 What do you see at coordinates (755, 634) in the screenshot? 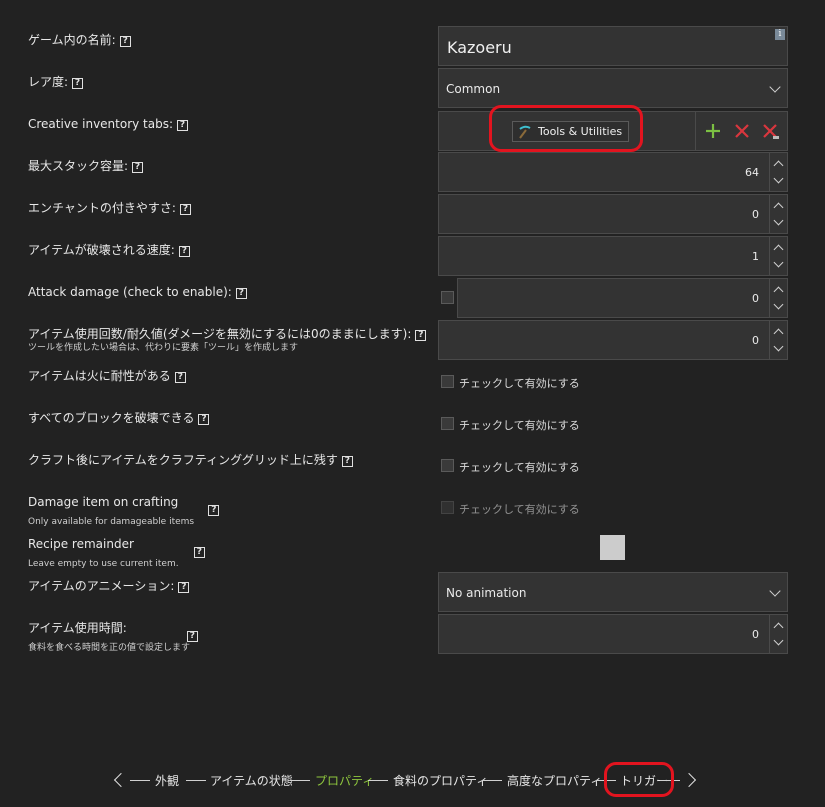
I see `use-duration-value: 0` at bounding box center [755, 634].